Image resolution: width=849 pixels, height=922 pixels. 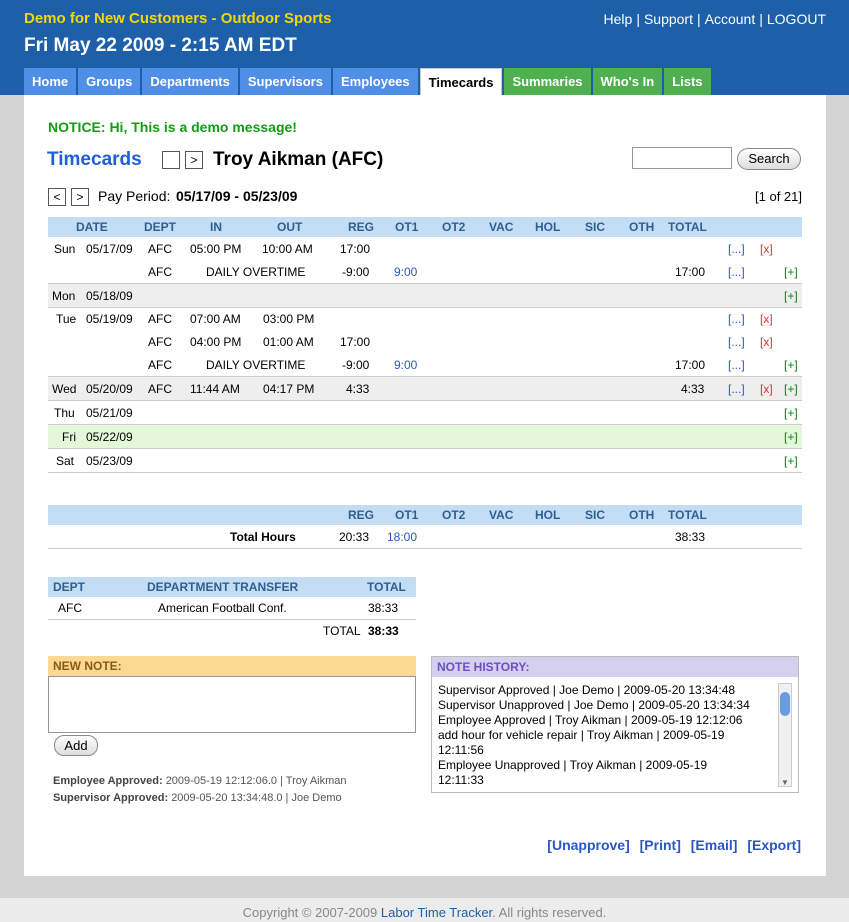 I want to click on page-indicator: [1 of 21], so click(x=778, y=196).